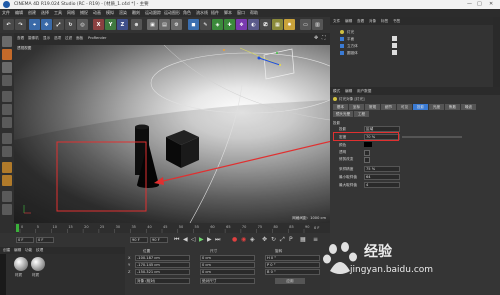  What do you see at coordinates (227, 265) in the screenshot?
I see `size-y-field: 0 cm` at bounding box center [227, 265].